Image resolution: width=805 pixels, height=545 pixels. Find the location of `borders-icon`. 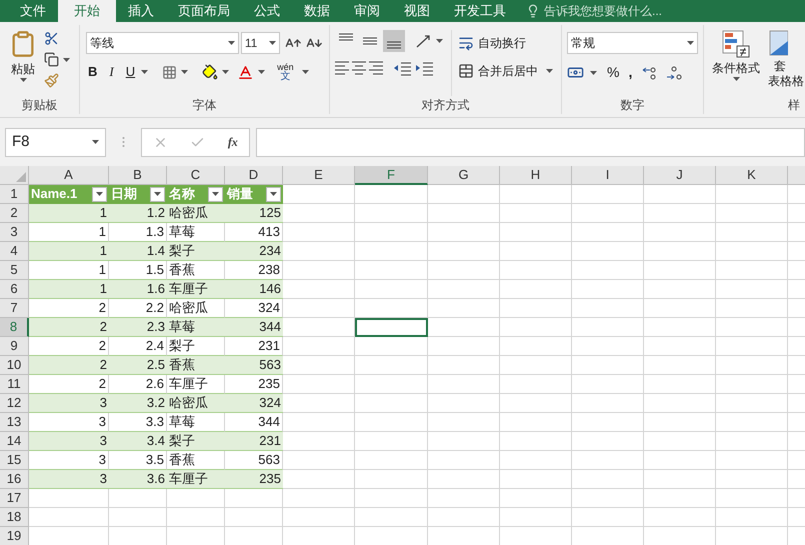

borders-icon is located at coordinates (170, 72).